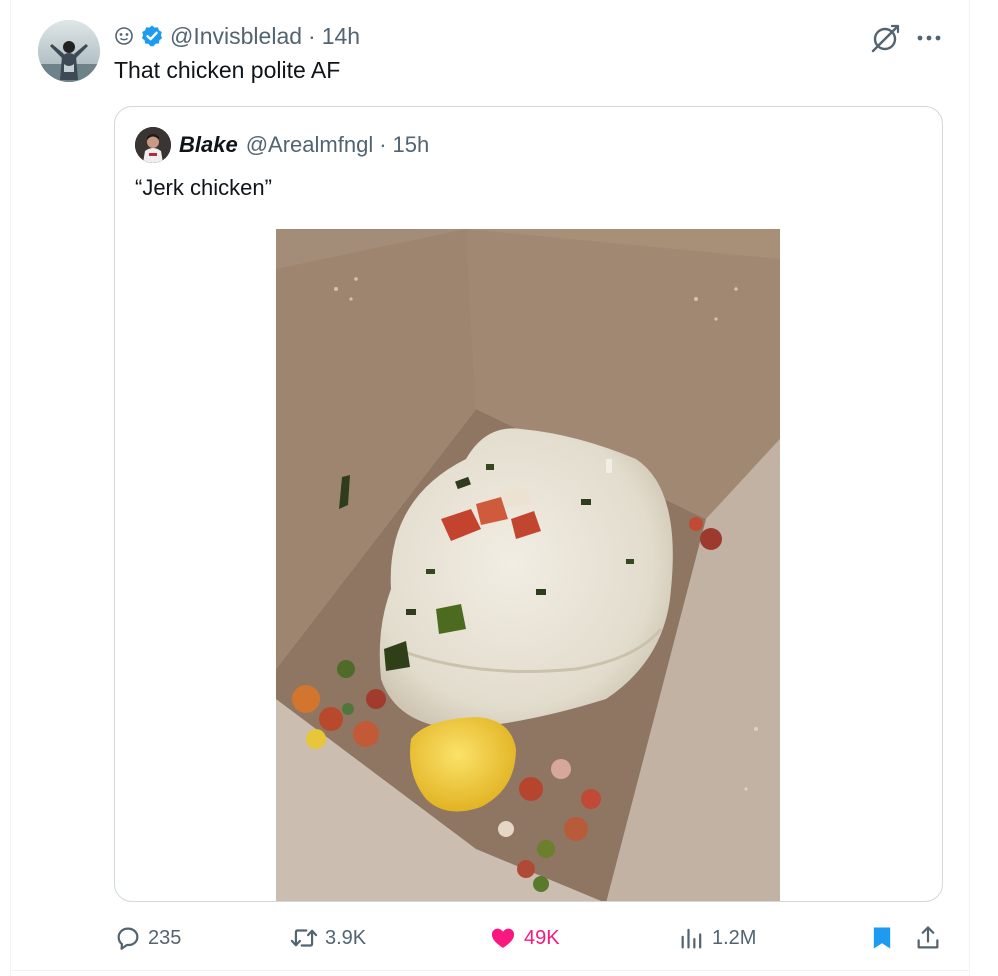 The image size is (998, 976). I want to click on views-icon, so click(691, 938).